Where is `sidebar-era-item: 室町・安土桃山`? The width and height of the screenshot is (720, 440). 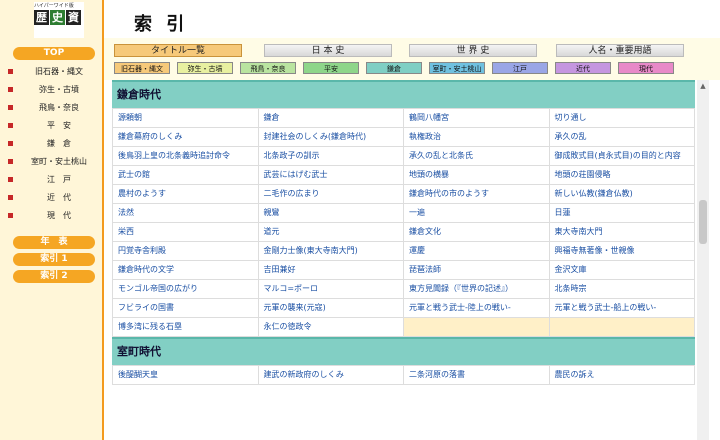
sidebar-era-item: 室町・安土桃山 is located at coordinates (54, 161).